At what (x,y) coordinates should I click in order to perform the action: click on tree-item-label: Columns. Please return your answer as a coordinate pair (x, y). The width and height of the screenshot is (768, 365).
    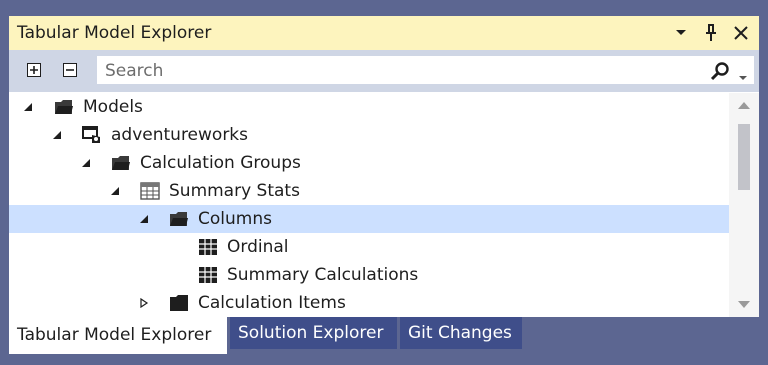
    Looking at the image, I should click on (235, 219).